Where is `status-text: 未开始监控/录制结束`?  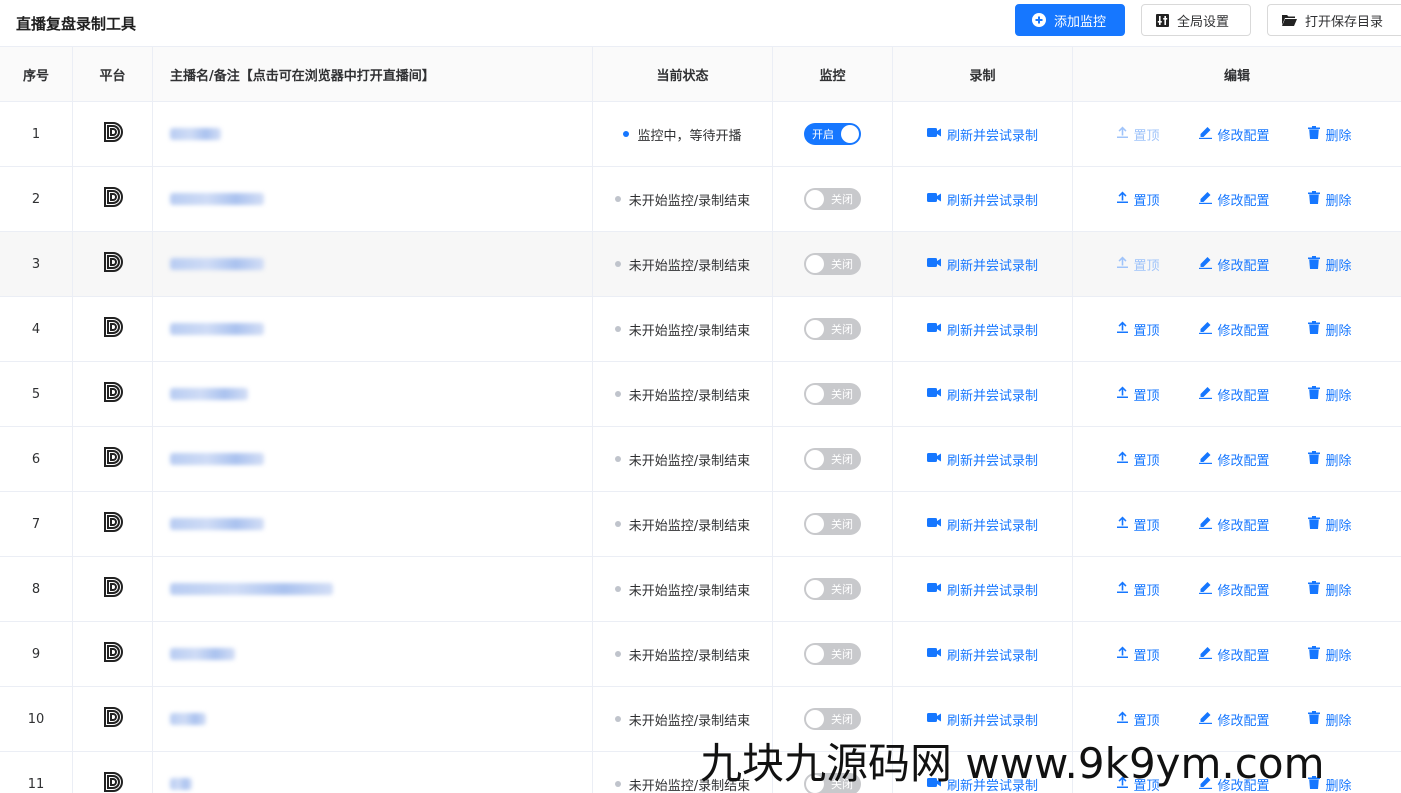
status-text: 未开始监控/录制结束 is located at coordinates (689, 721).